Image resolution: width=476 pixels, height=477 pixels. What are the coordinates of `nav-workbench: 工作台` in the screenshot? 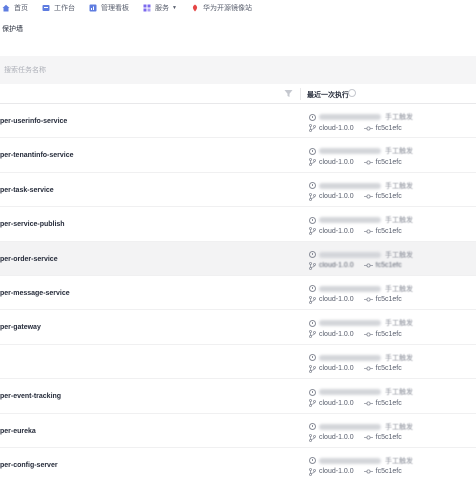 It's located at (58, 8).